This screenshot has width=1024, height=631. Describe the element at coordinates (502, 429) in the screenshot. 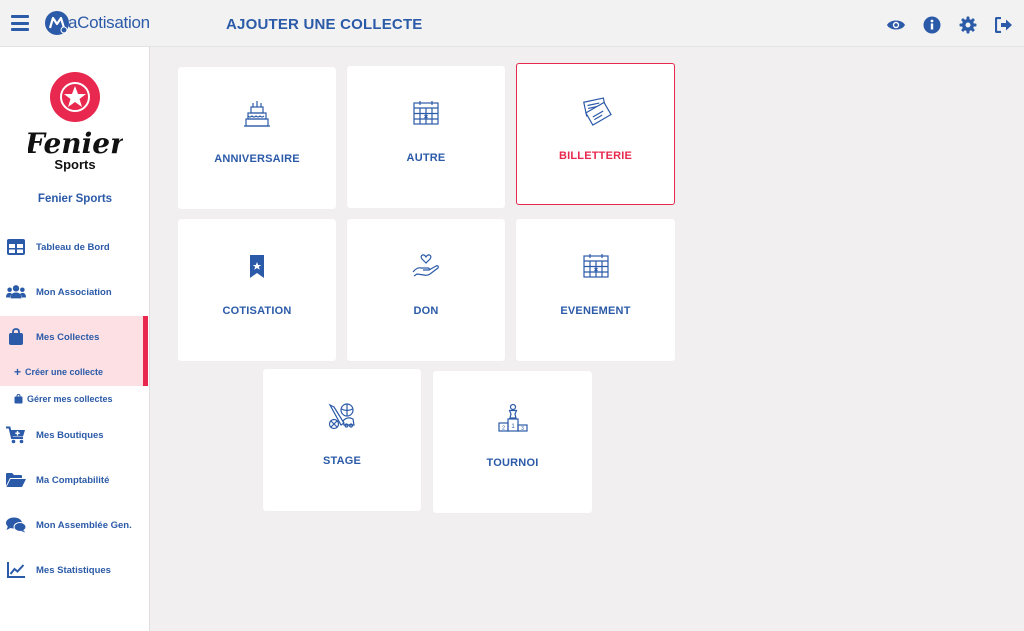

I see `svg-text: 2` at that location.